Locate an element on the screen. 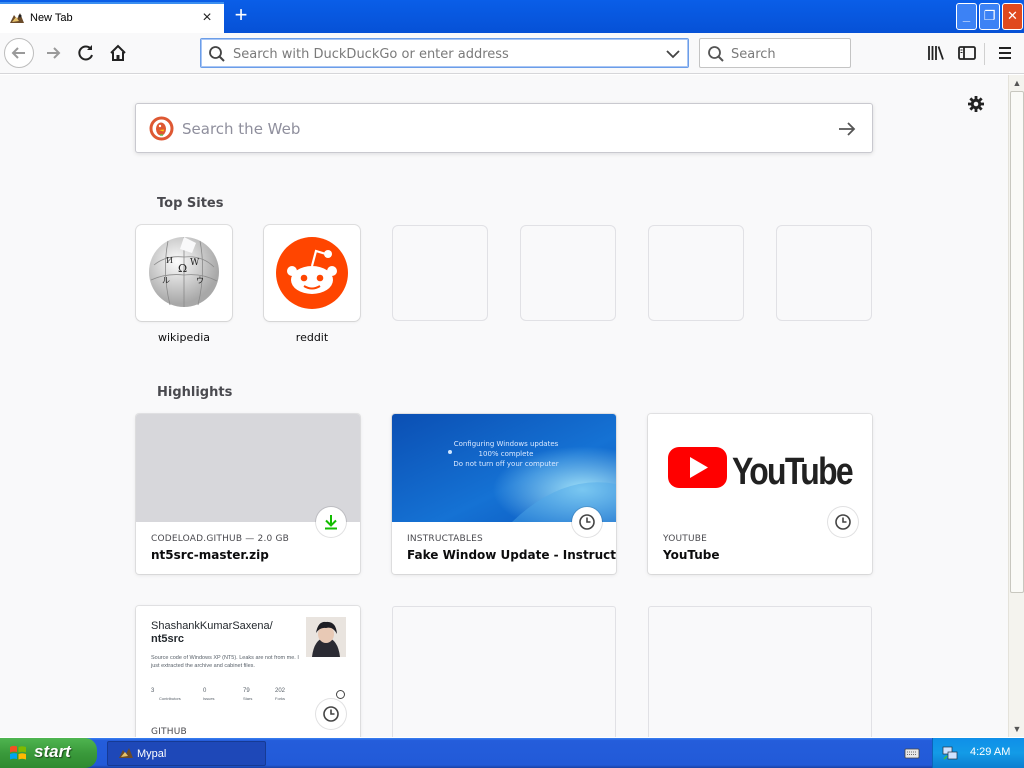 This screenshot has height=768, width=1024. library-icon is located at coordinates (936, 53).